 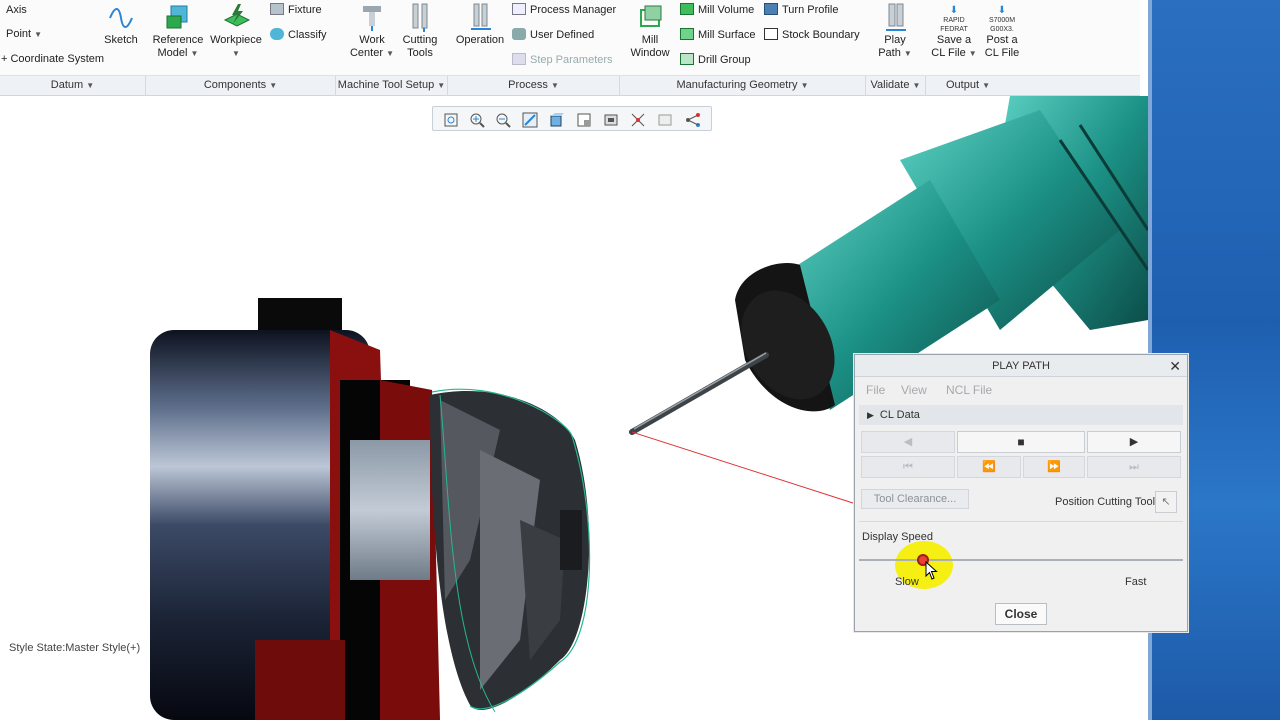 I want to click on stock-boundary-label: Stock Boundary, so click(x=821, y=35).